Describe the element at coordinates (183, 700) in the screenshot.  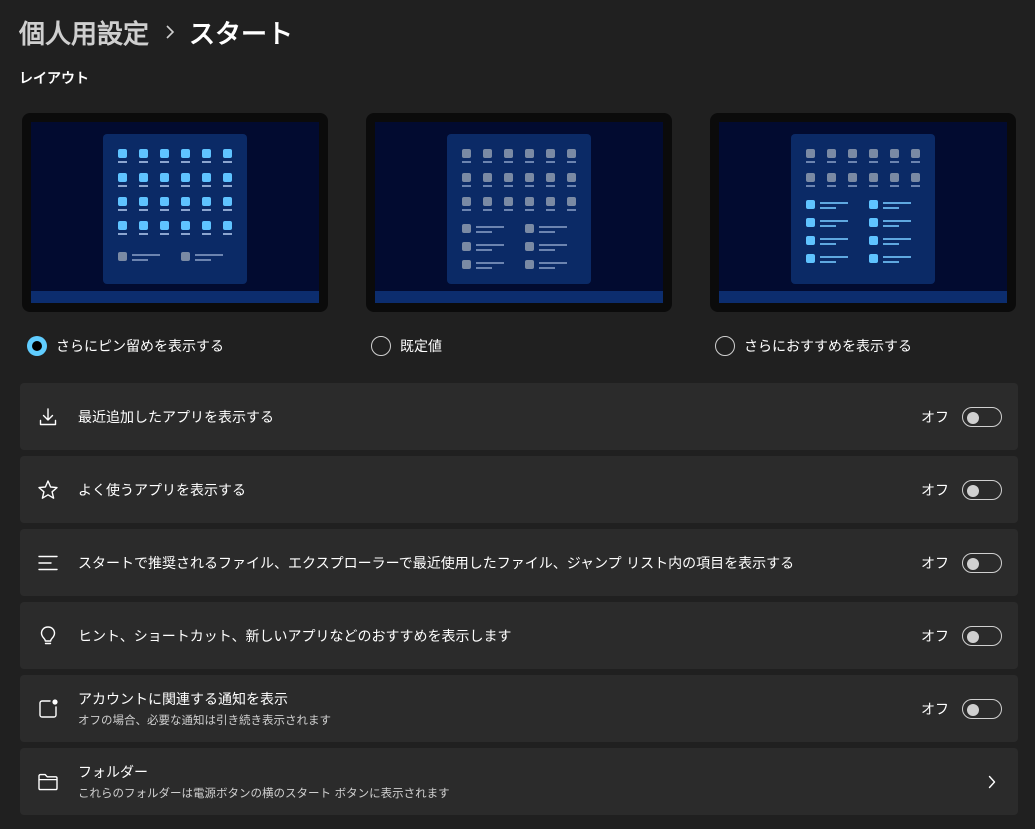
I see `setting-title: アカウントに関連する通知を表示` at that location.